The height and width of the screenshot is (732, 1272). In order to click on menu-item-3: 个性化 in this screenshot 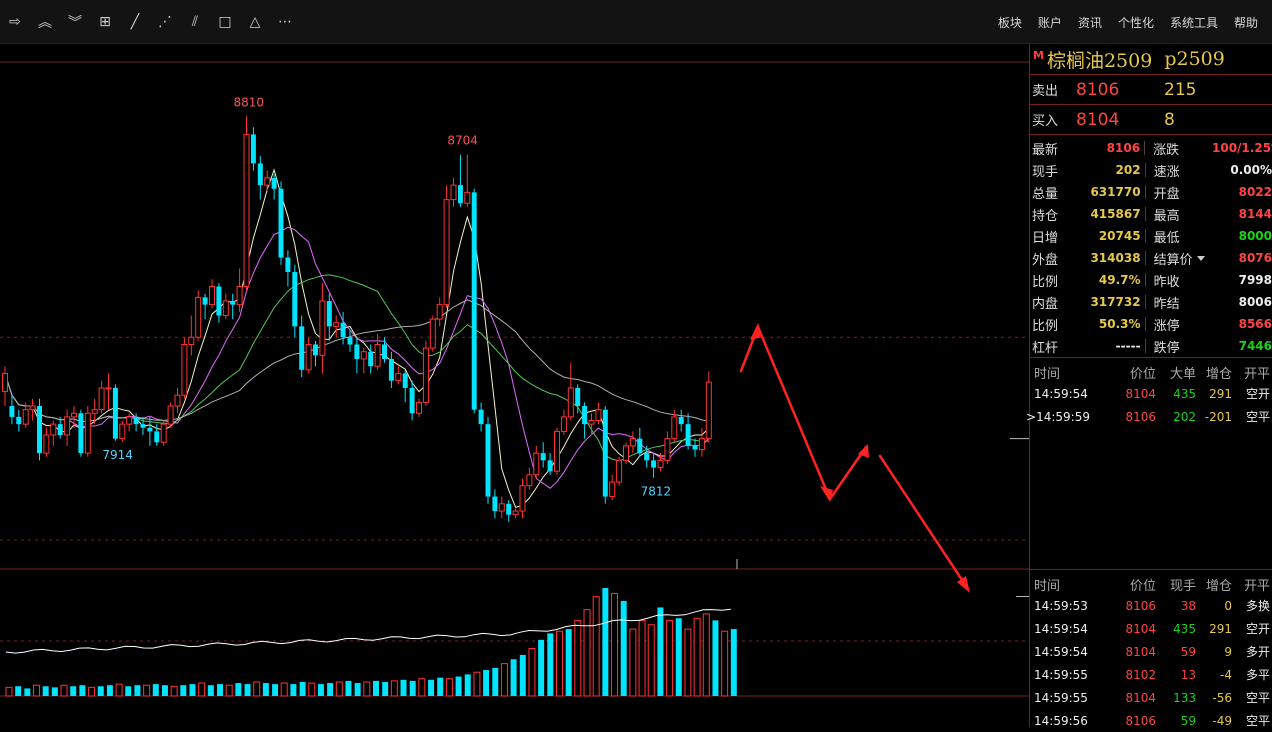, I will do `click(1136, 22)`.